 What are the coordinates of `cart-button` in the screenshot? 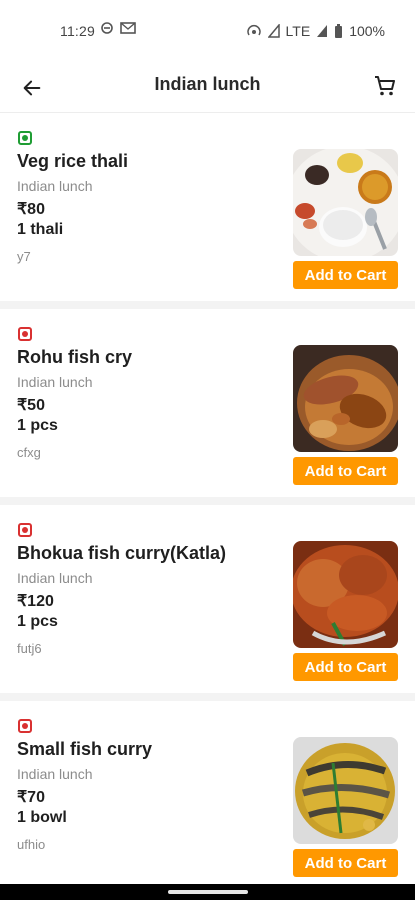 It's located at (385, 86).